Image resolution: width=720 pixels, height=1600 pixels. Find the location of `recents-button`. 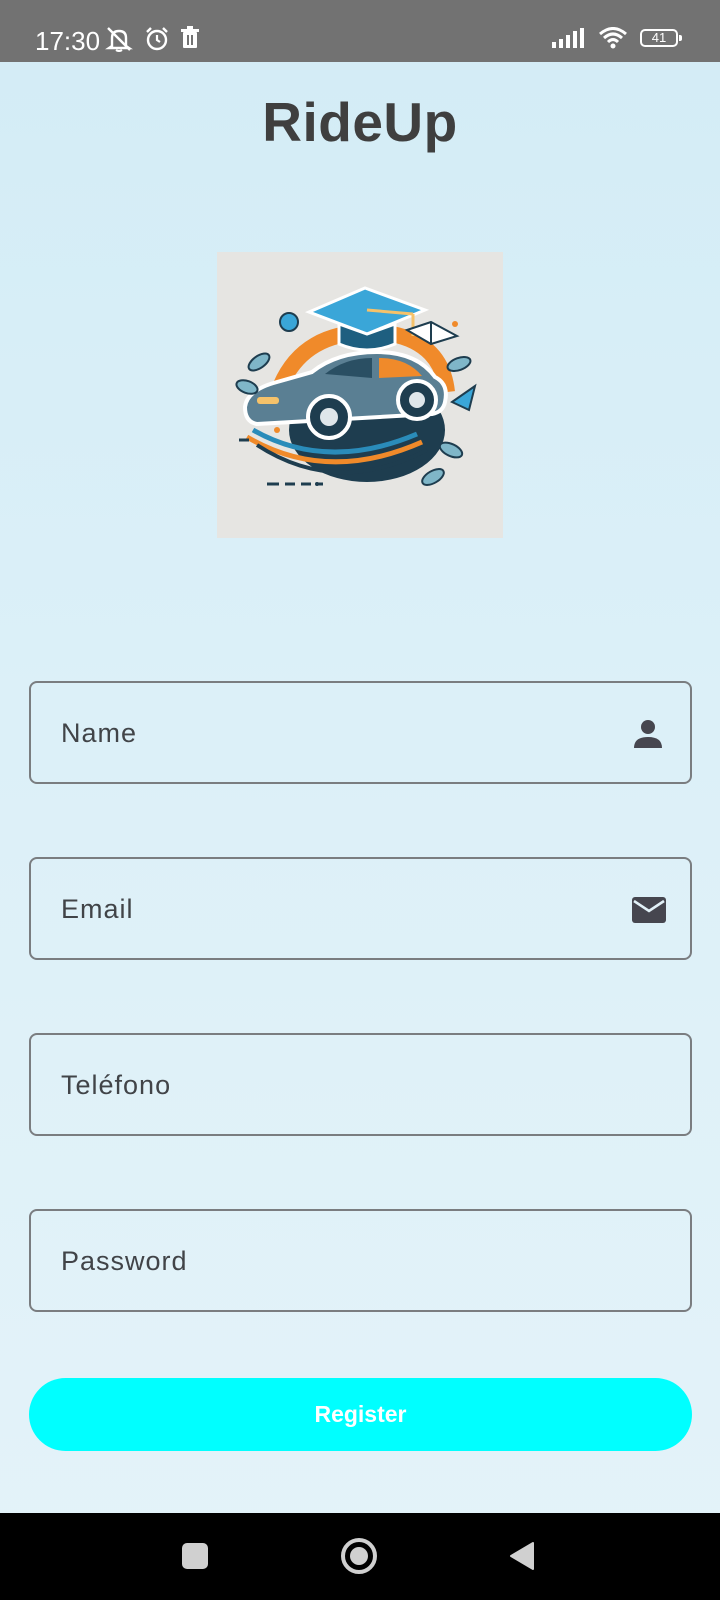

recents-button is located at coordinates (195, 1556).